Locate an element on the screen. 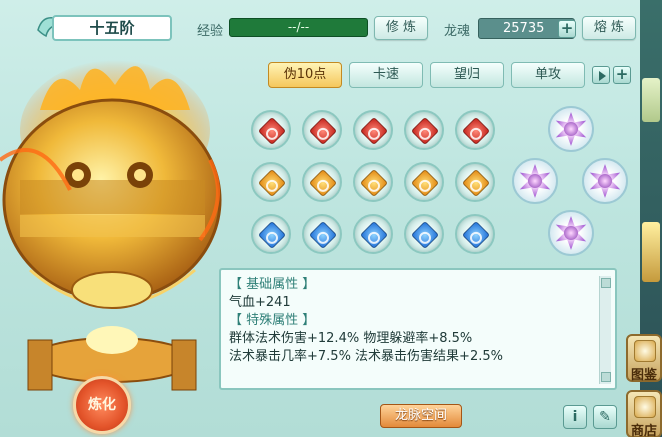 The width and height of the screenshot is (662, 437). soul-add-button: + is located at coordinates (567, 29).